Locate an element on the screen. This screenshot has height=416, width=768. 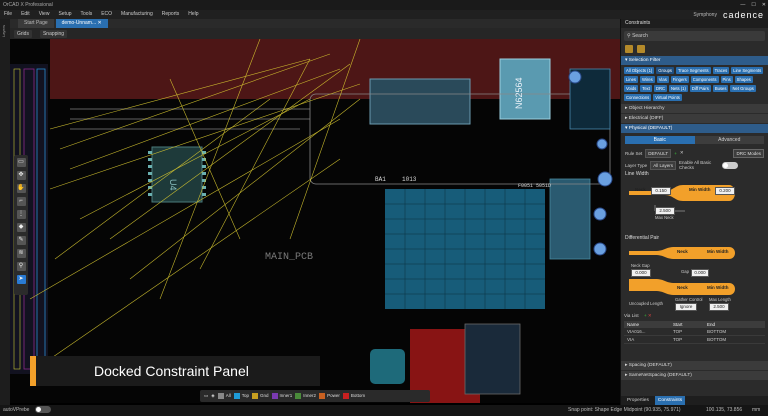
menu-view: View is located at coordinates (44, 14).